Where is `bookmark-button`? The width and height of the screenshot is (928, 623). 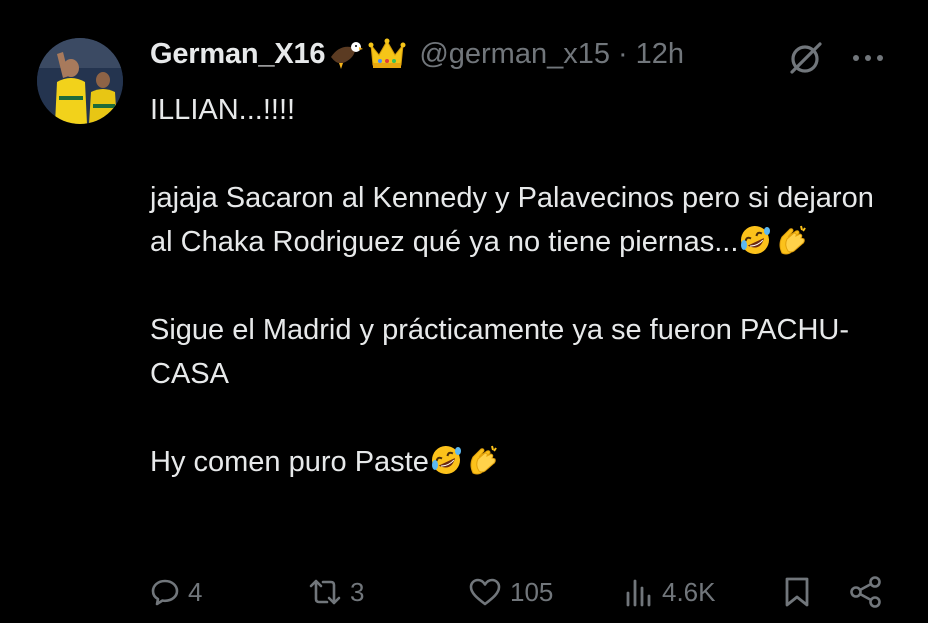 bookmark-button is located at coordinates (797, 592).